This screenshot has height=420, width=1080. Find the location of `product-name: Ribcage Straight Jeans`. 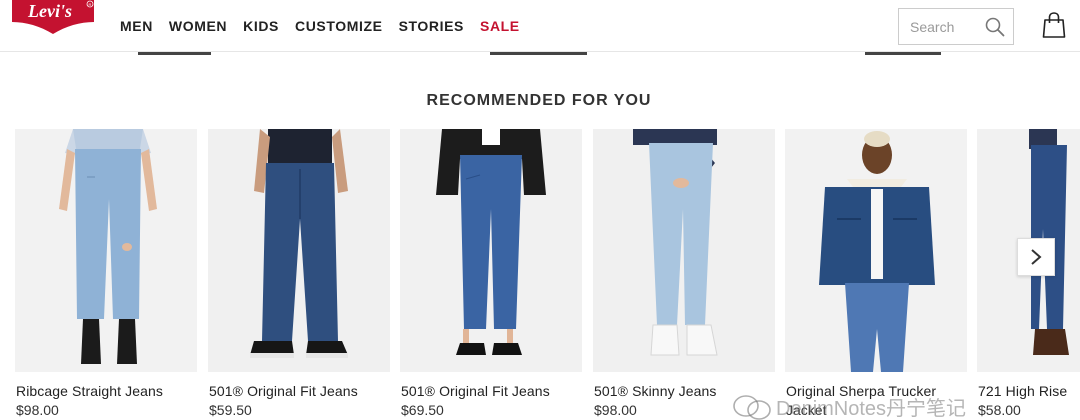

product-name: Ribcage Straight Jeans is located at coordinates (89, 391).